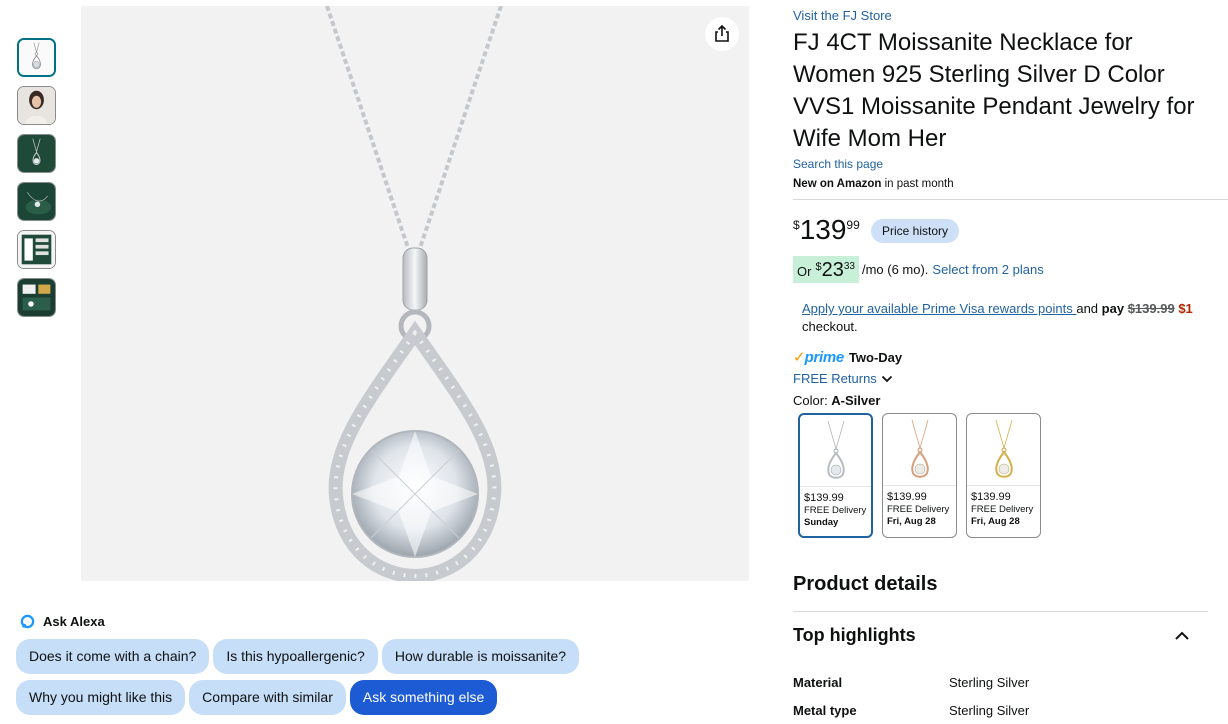 The height and width of the screenshot is (724, 1228). Describe the element at coordinates (853, 225) in the screenshot. I see `price-fraction: 99` at that location.